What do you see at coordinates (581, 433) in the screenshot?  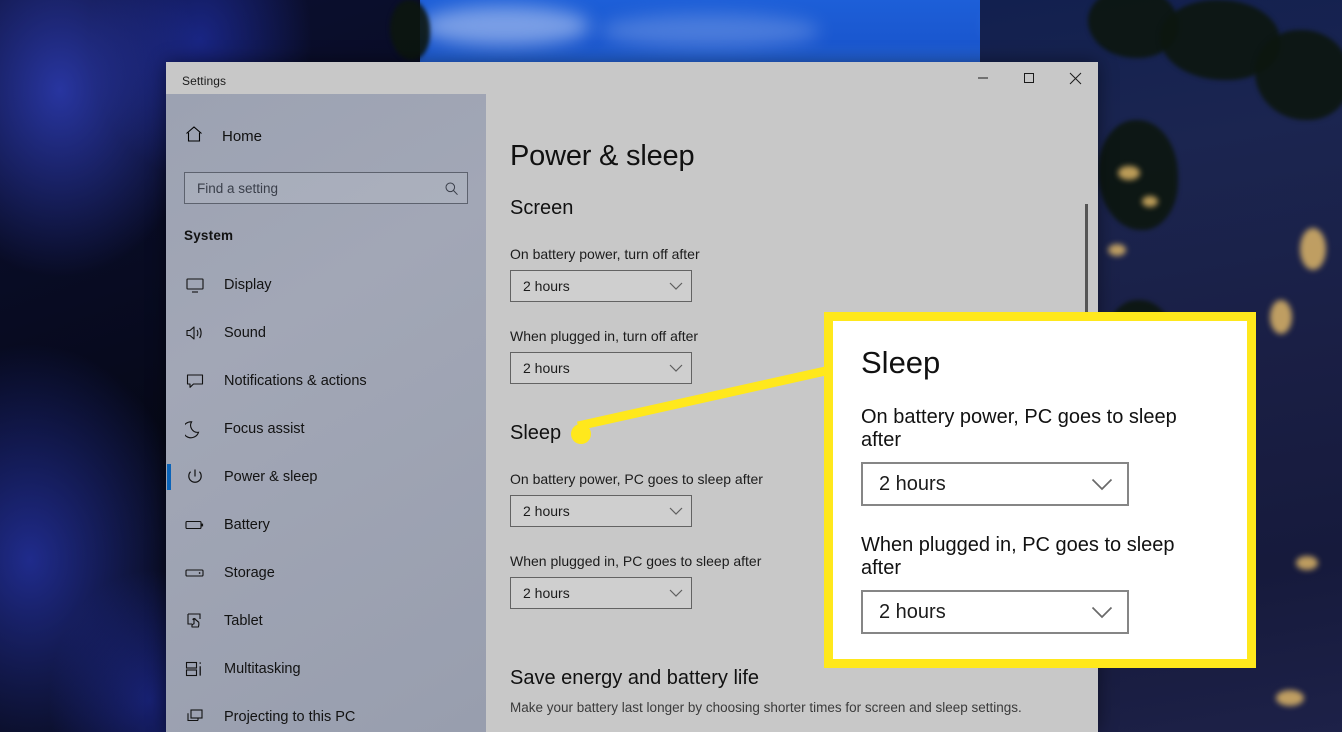 I see `callout-anchor-dot` at bounding box center [581, 433].